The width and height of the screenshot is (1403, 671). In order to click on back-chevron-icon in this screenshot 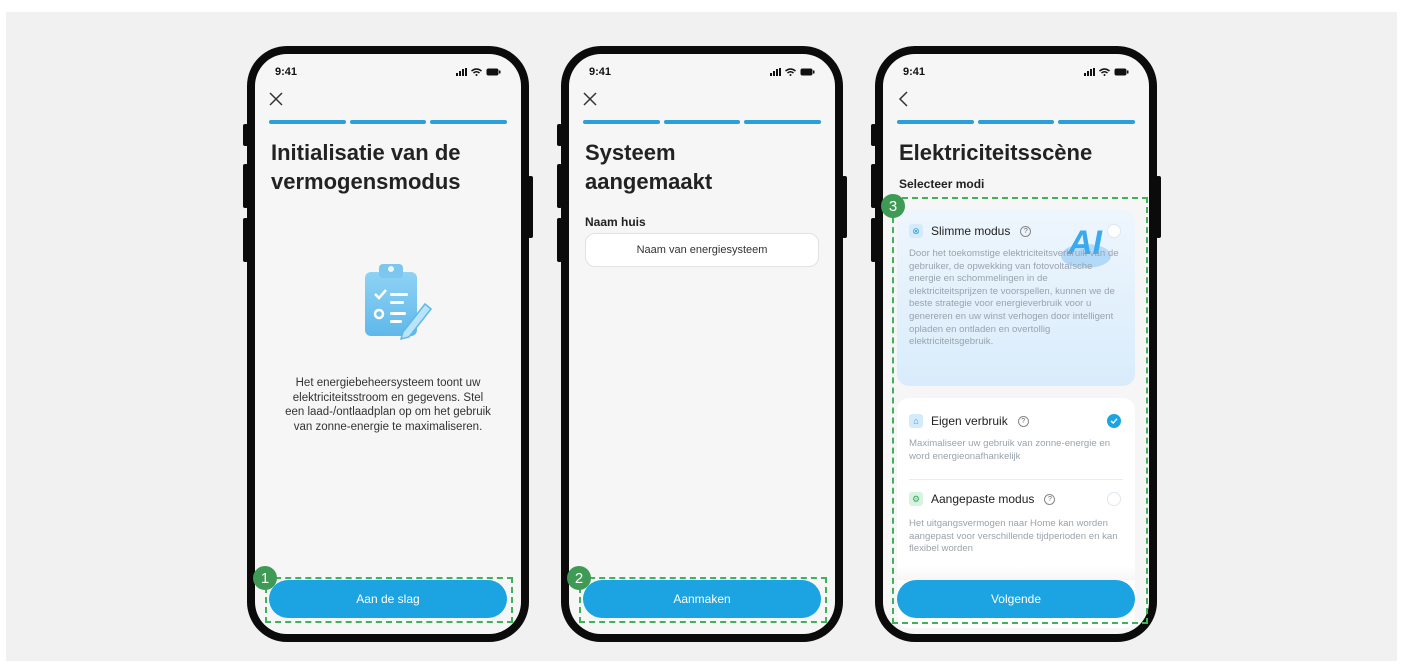, I will do `click(904, 99)`.